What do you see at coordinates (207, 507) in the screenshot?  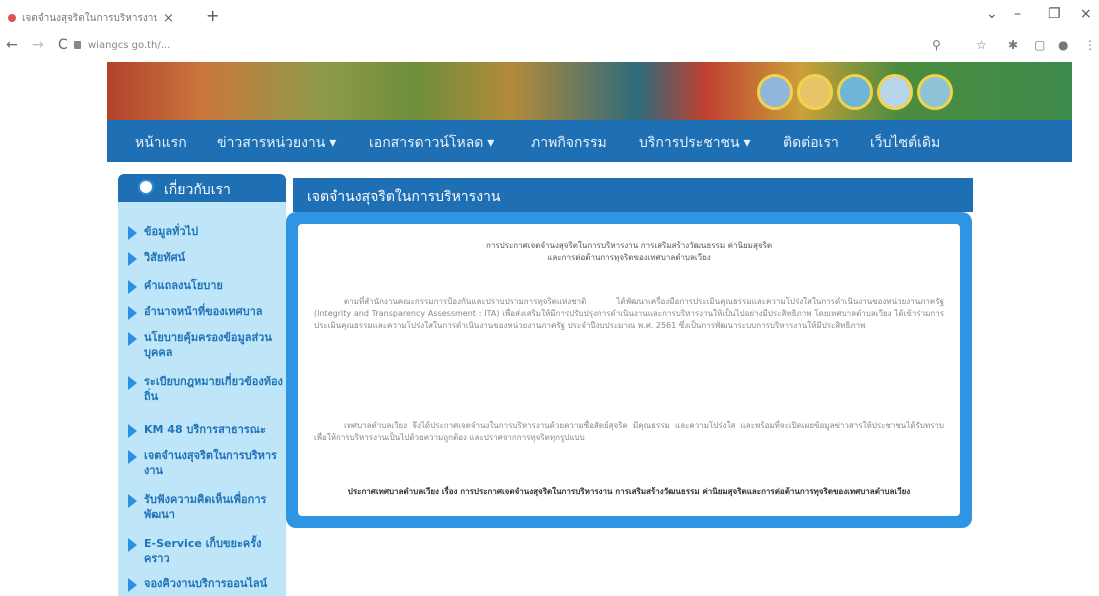 I see `sidebar-item-feedback: รับฟังความคิดเห็นเพื่อการพัฒนา` at bounding box center [207, 507].